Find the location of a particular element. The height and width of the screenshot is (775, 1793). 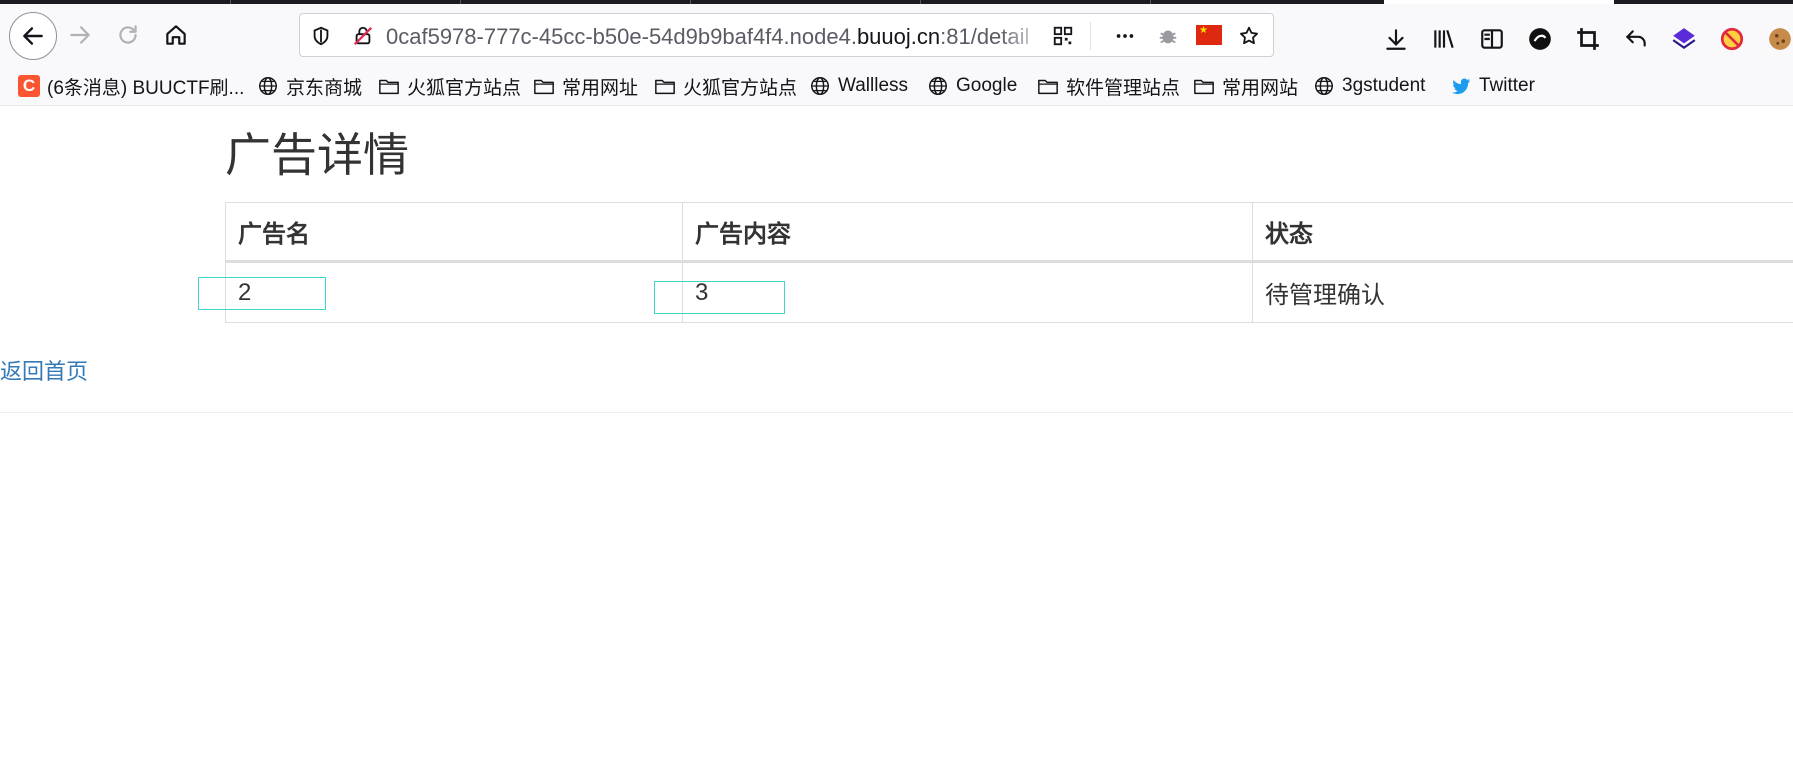

cookie-extension-icon is located at coordinates (1778, 39).